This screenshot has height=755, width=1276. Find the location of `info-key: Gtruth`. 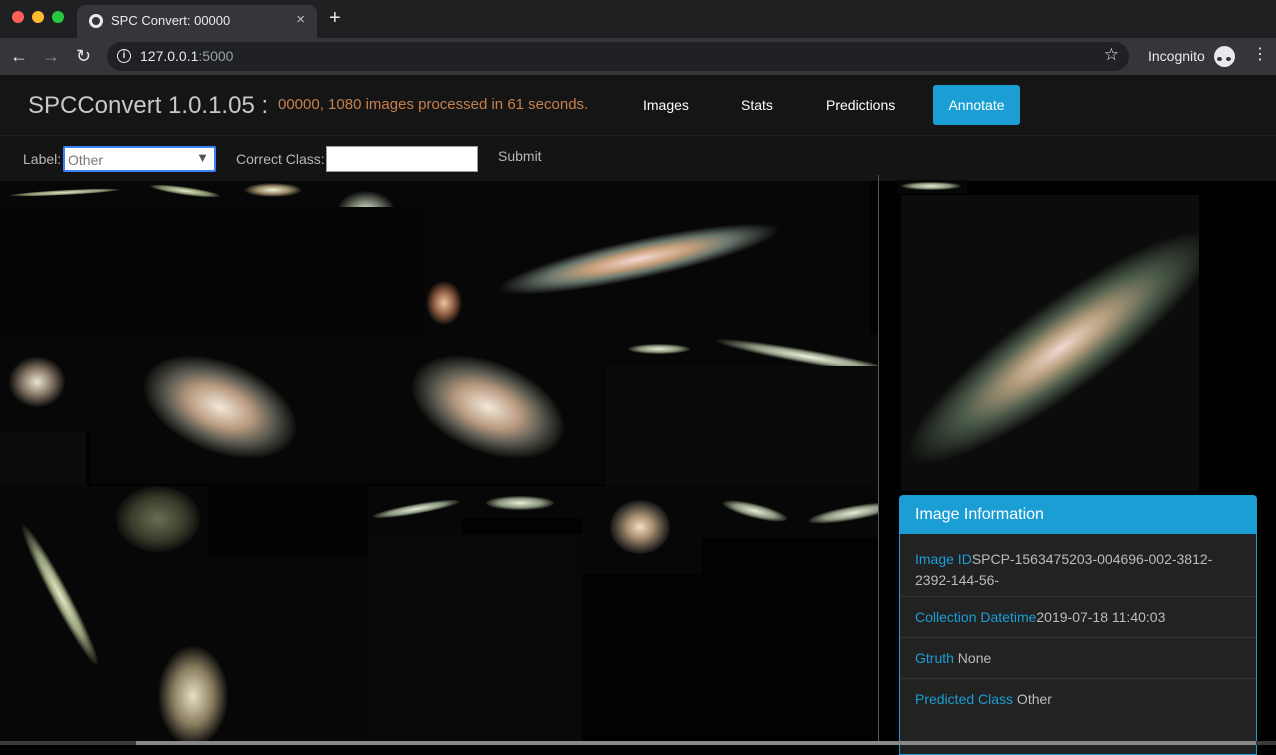

info-key: Gtruth is located at coordinates (934, 658).